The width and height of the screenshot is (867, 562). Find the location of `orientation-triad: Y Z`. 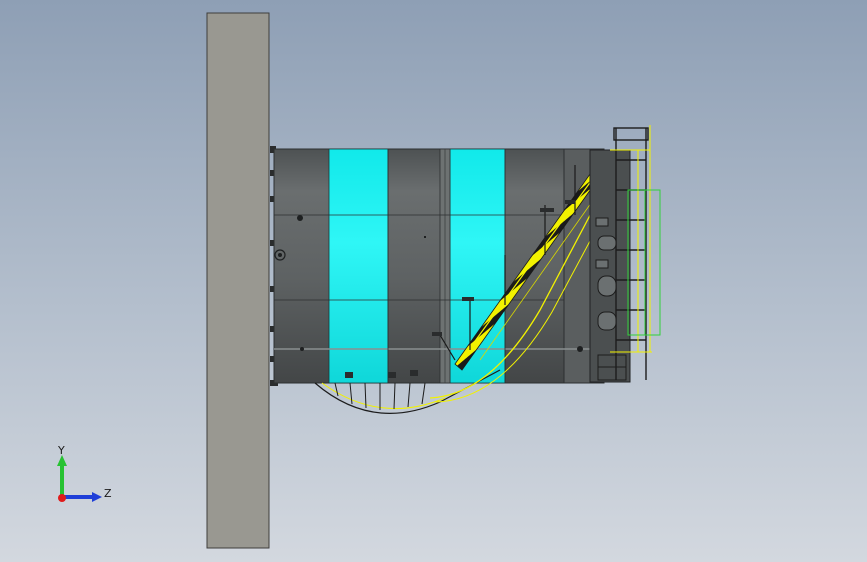

orientation-triad: Y Z is located at coordinates (84, 473).